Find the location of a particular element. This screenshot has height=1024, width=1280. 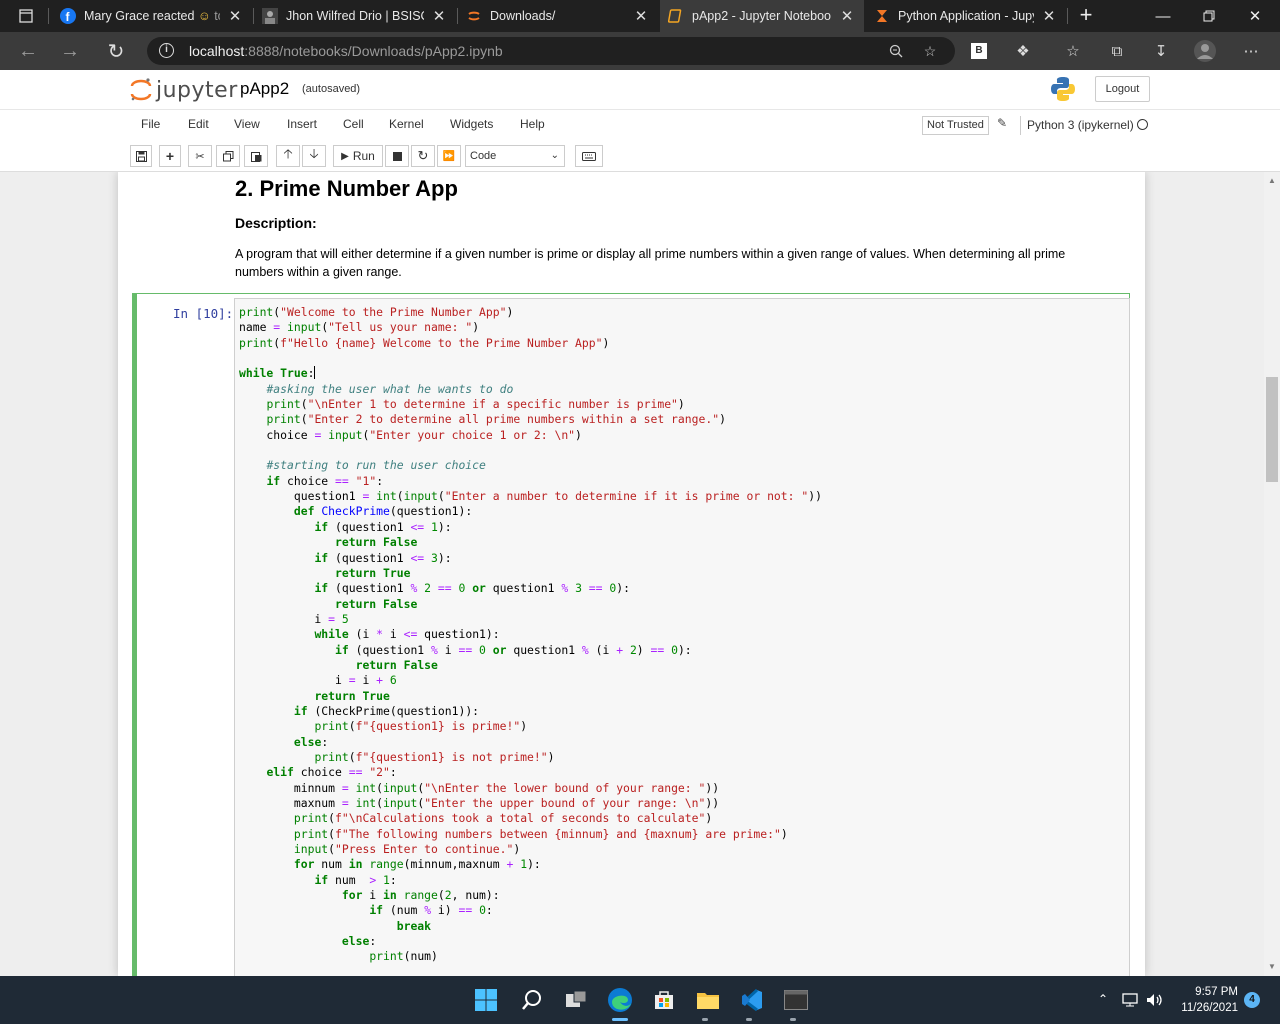

logout-button: Logout is located at coordinates (1122, 89).